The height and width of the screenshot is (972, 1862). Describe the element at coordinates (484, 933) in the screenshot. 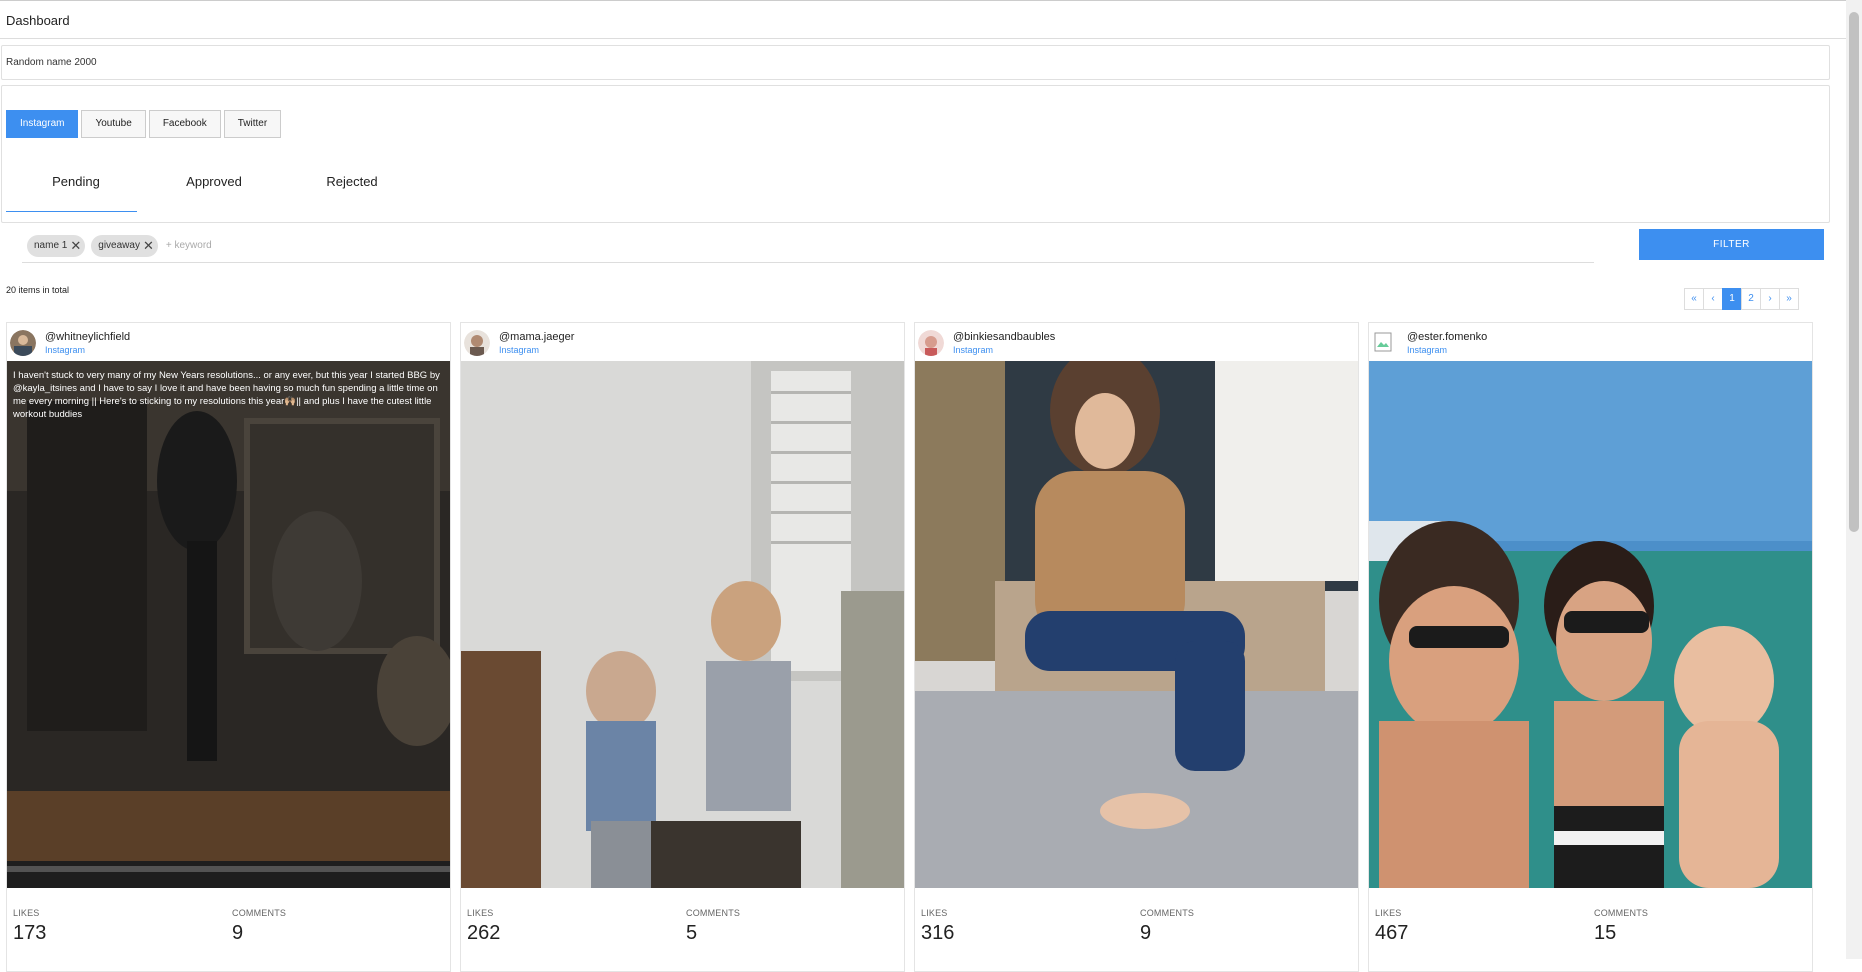

I see `likes-count: 262` at that location.